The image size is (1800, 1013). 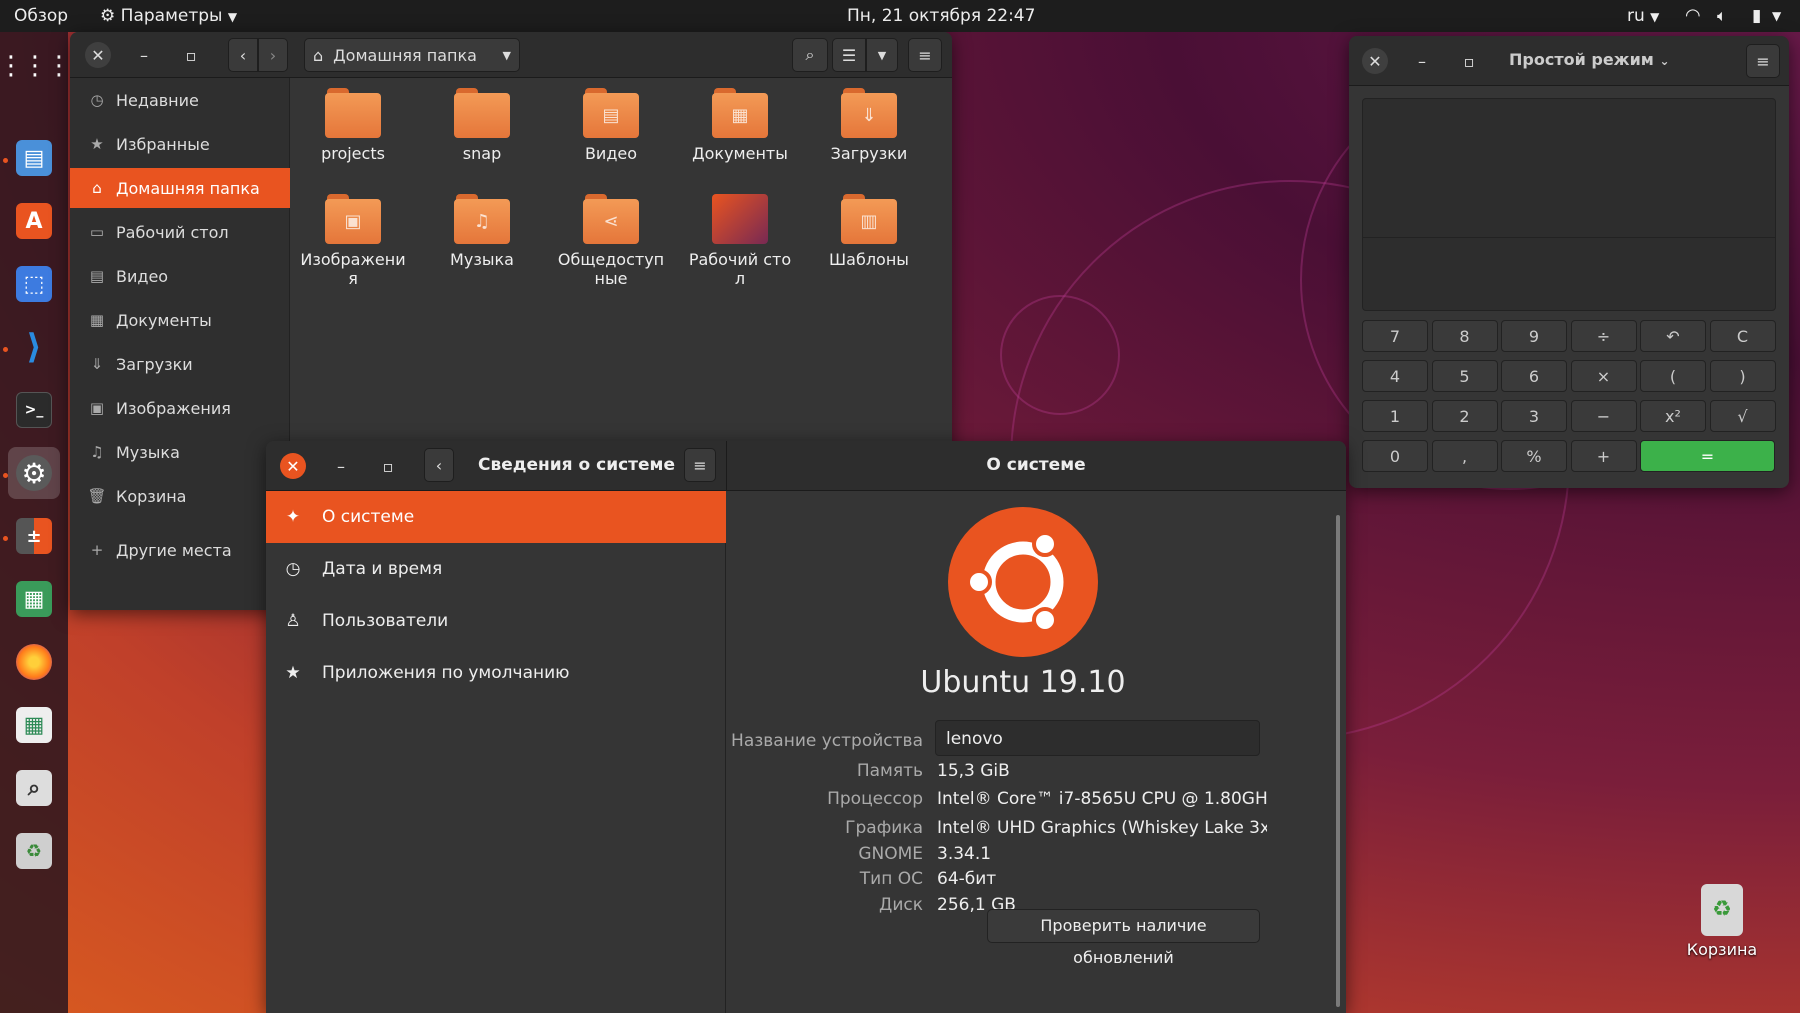 I want to click on calc-key: −, so click(x=1603, y=416).